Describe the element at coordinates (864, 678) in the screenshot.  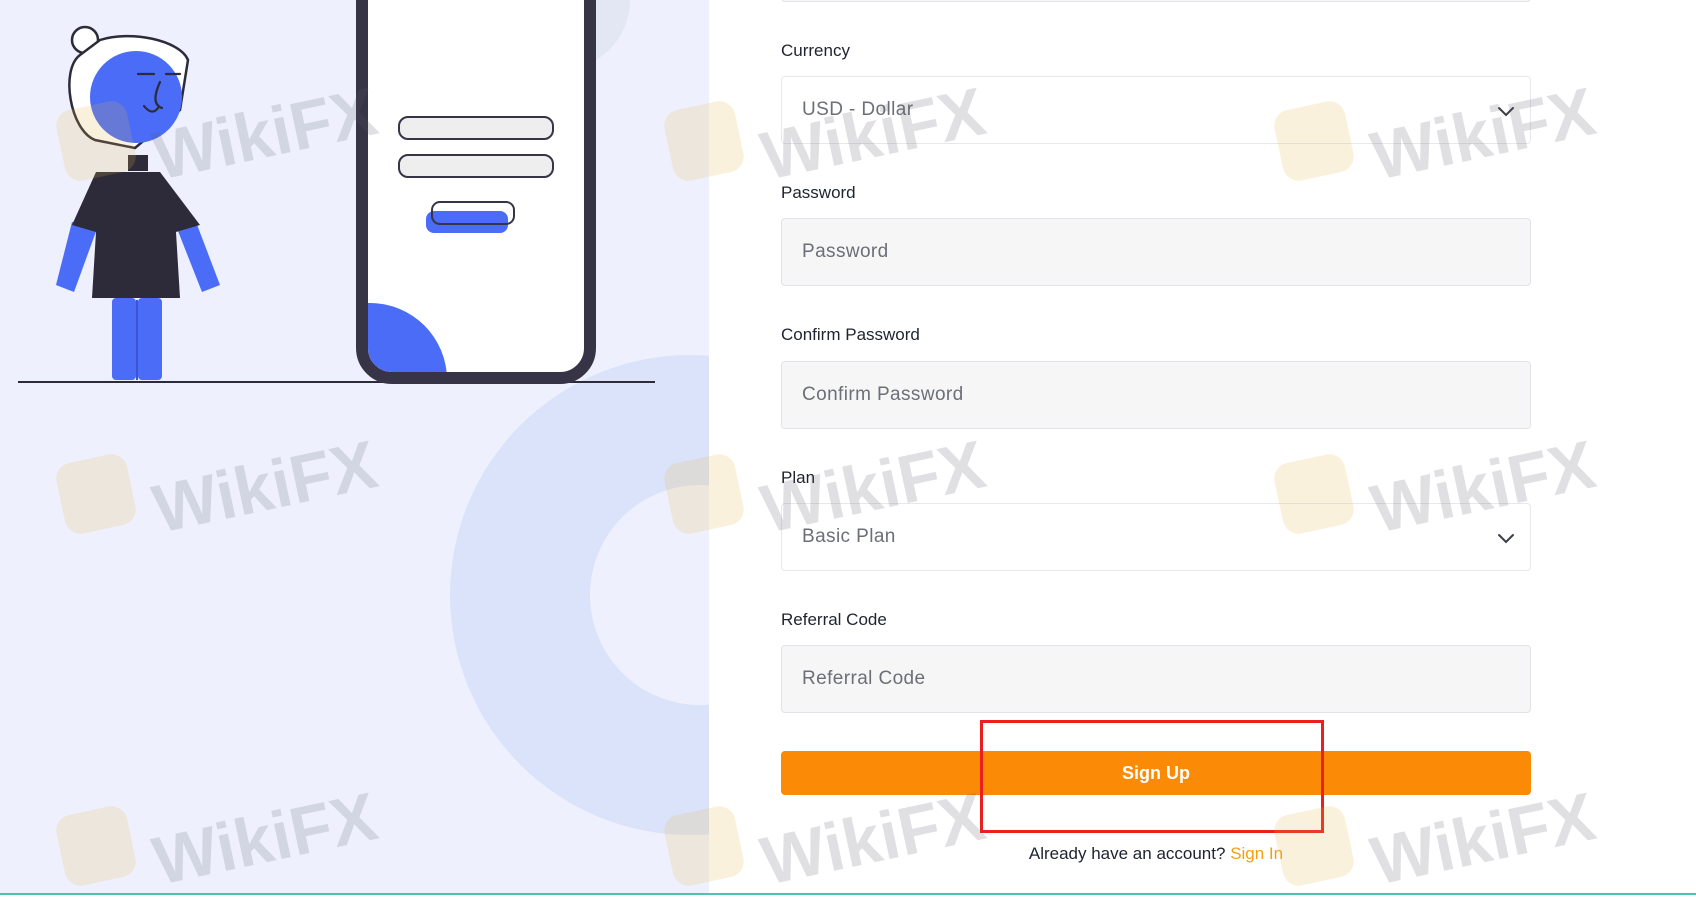
I see `referral-code-placeholder: Referral Code` at that location.